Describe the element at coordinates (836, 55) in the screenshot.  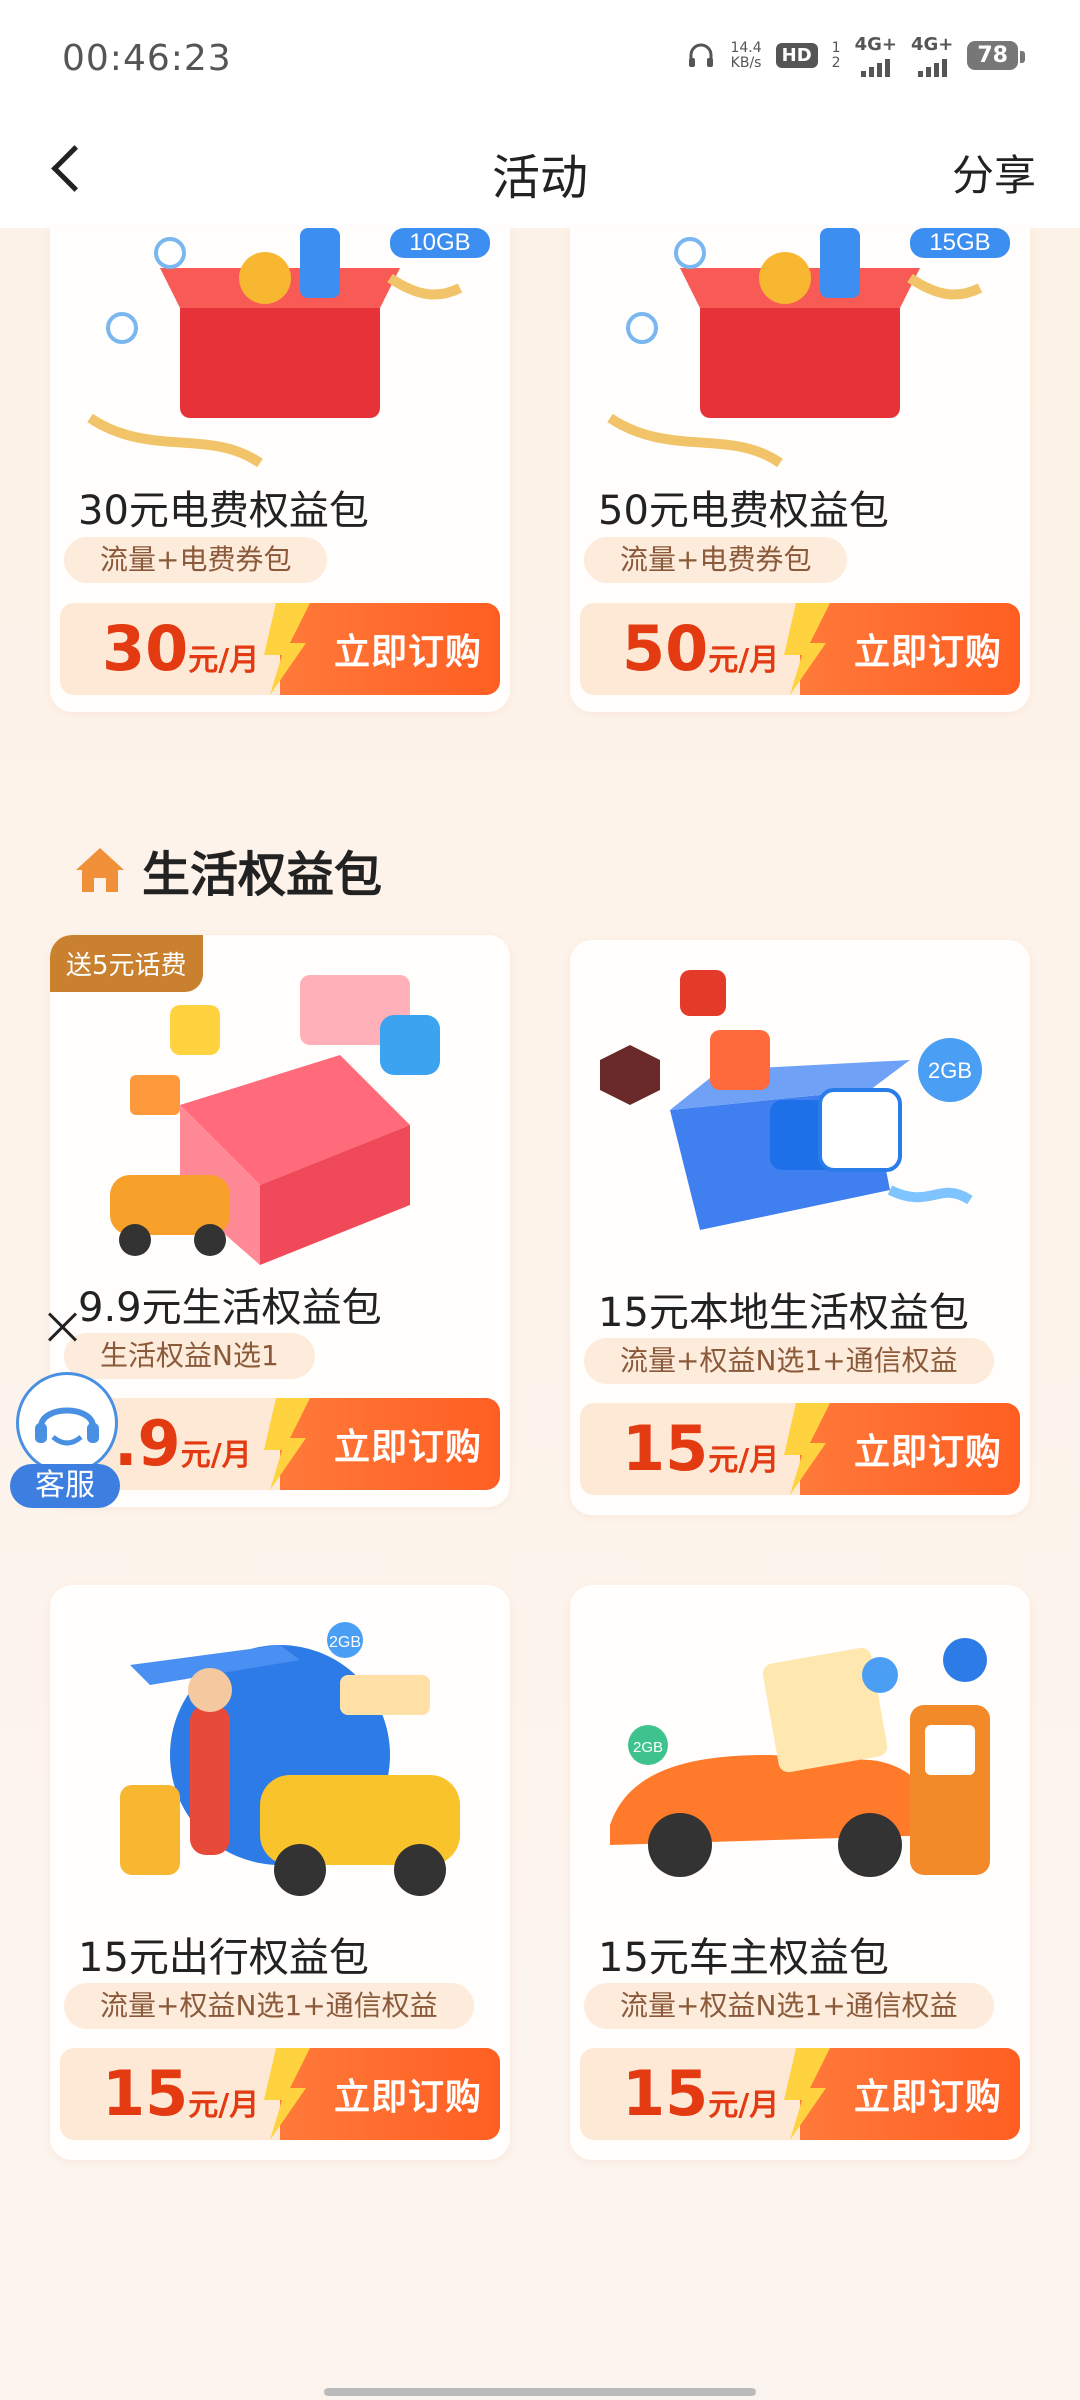
I see `sim-indicator: 12` at that location.